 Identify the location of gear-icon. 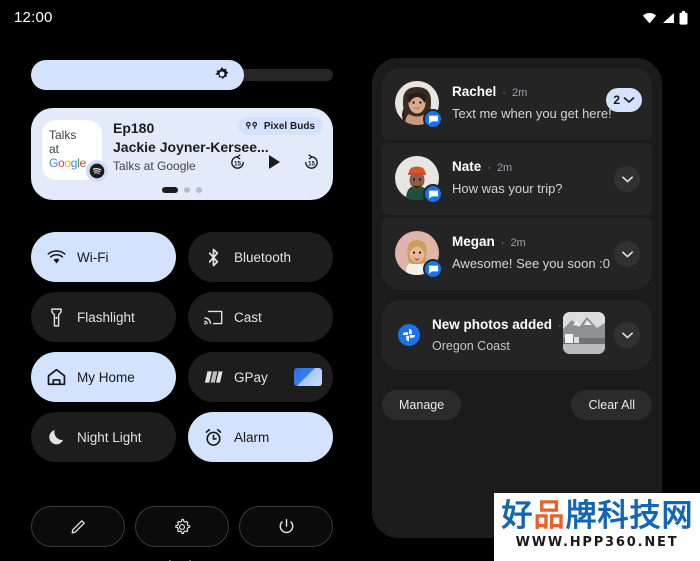
(183, 526).